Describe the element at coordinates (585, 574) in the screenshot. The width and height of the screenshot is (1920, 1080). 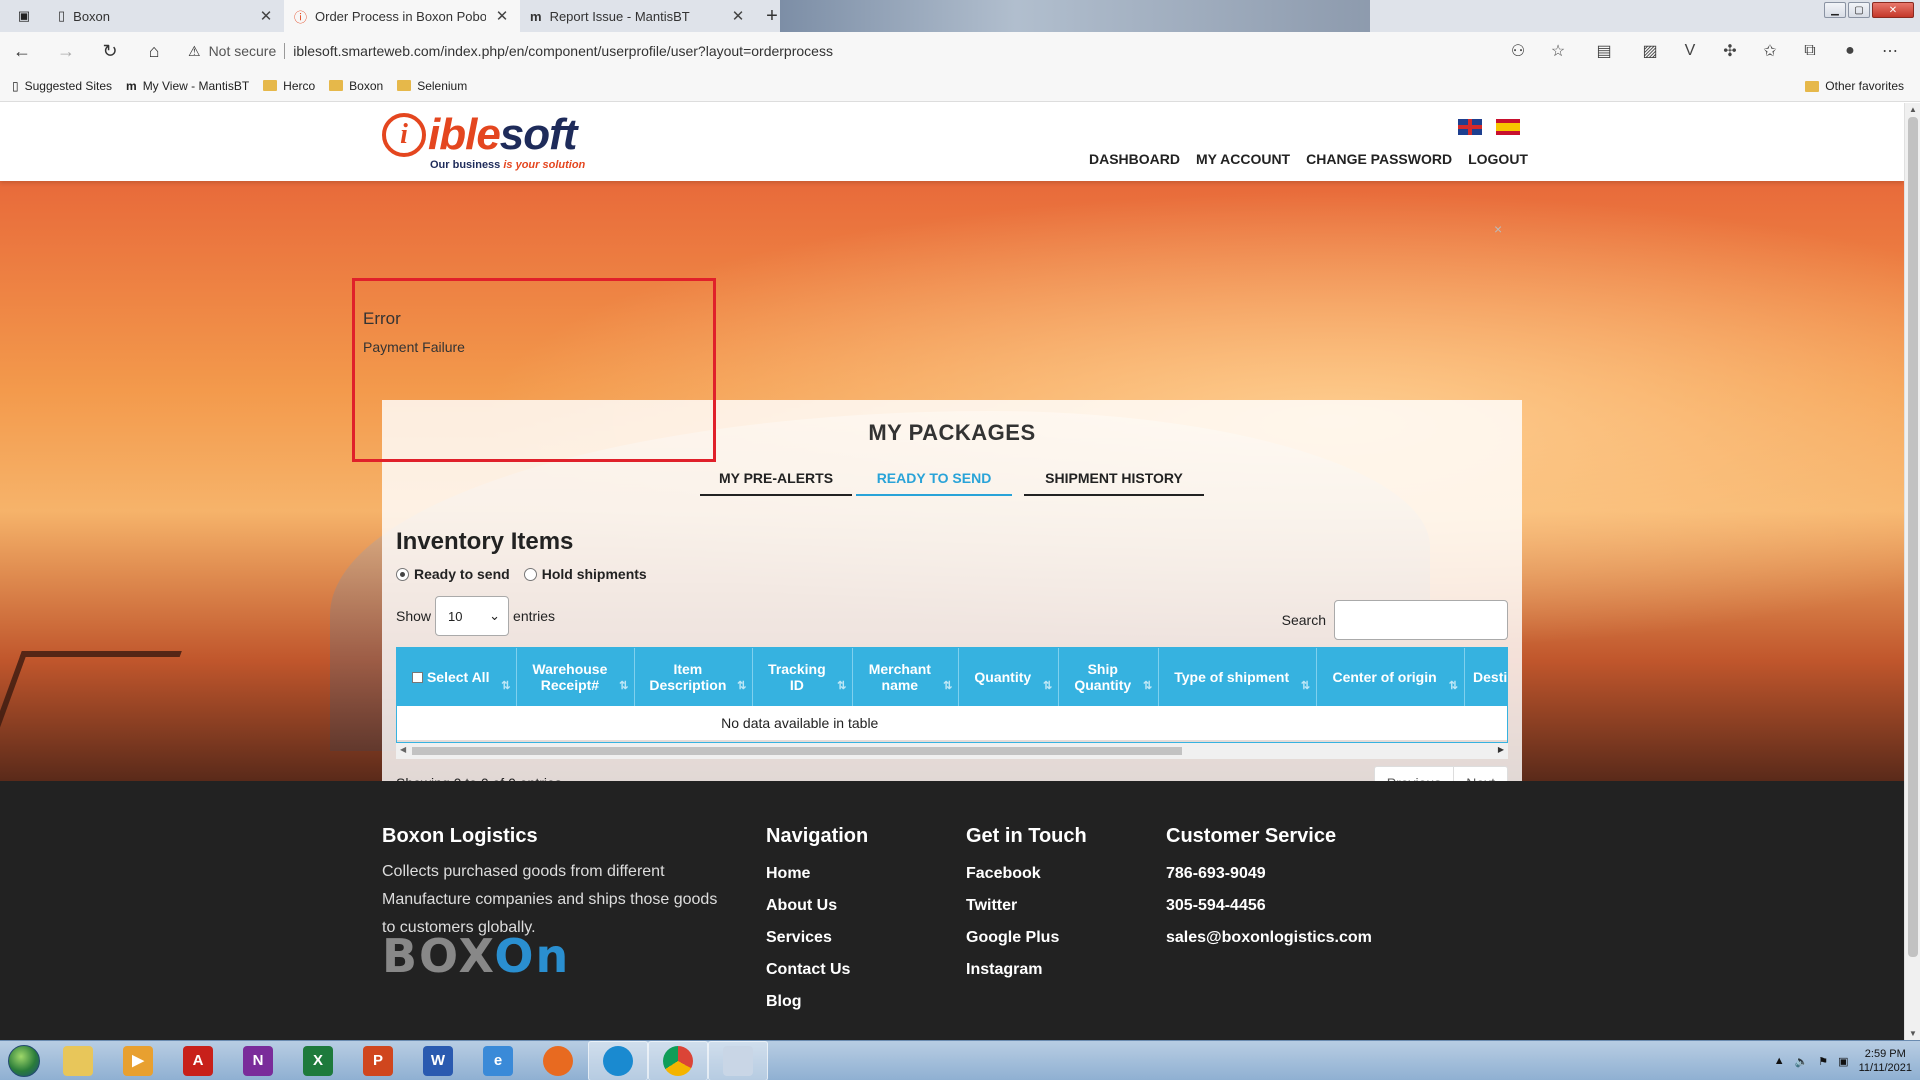
I see `radio-hold-shipments: Hold shipments` at that location.